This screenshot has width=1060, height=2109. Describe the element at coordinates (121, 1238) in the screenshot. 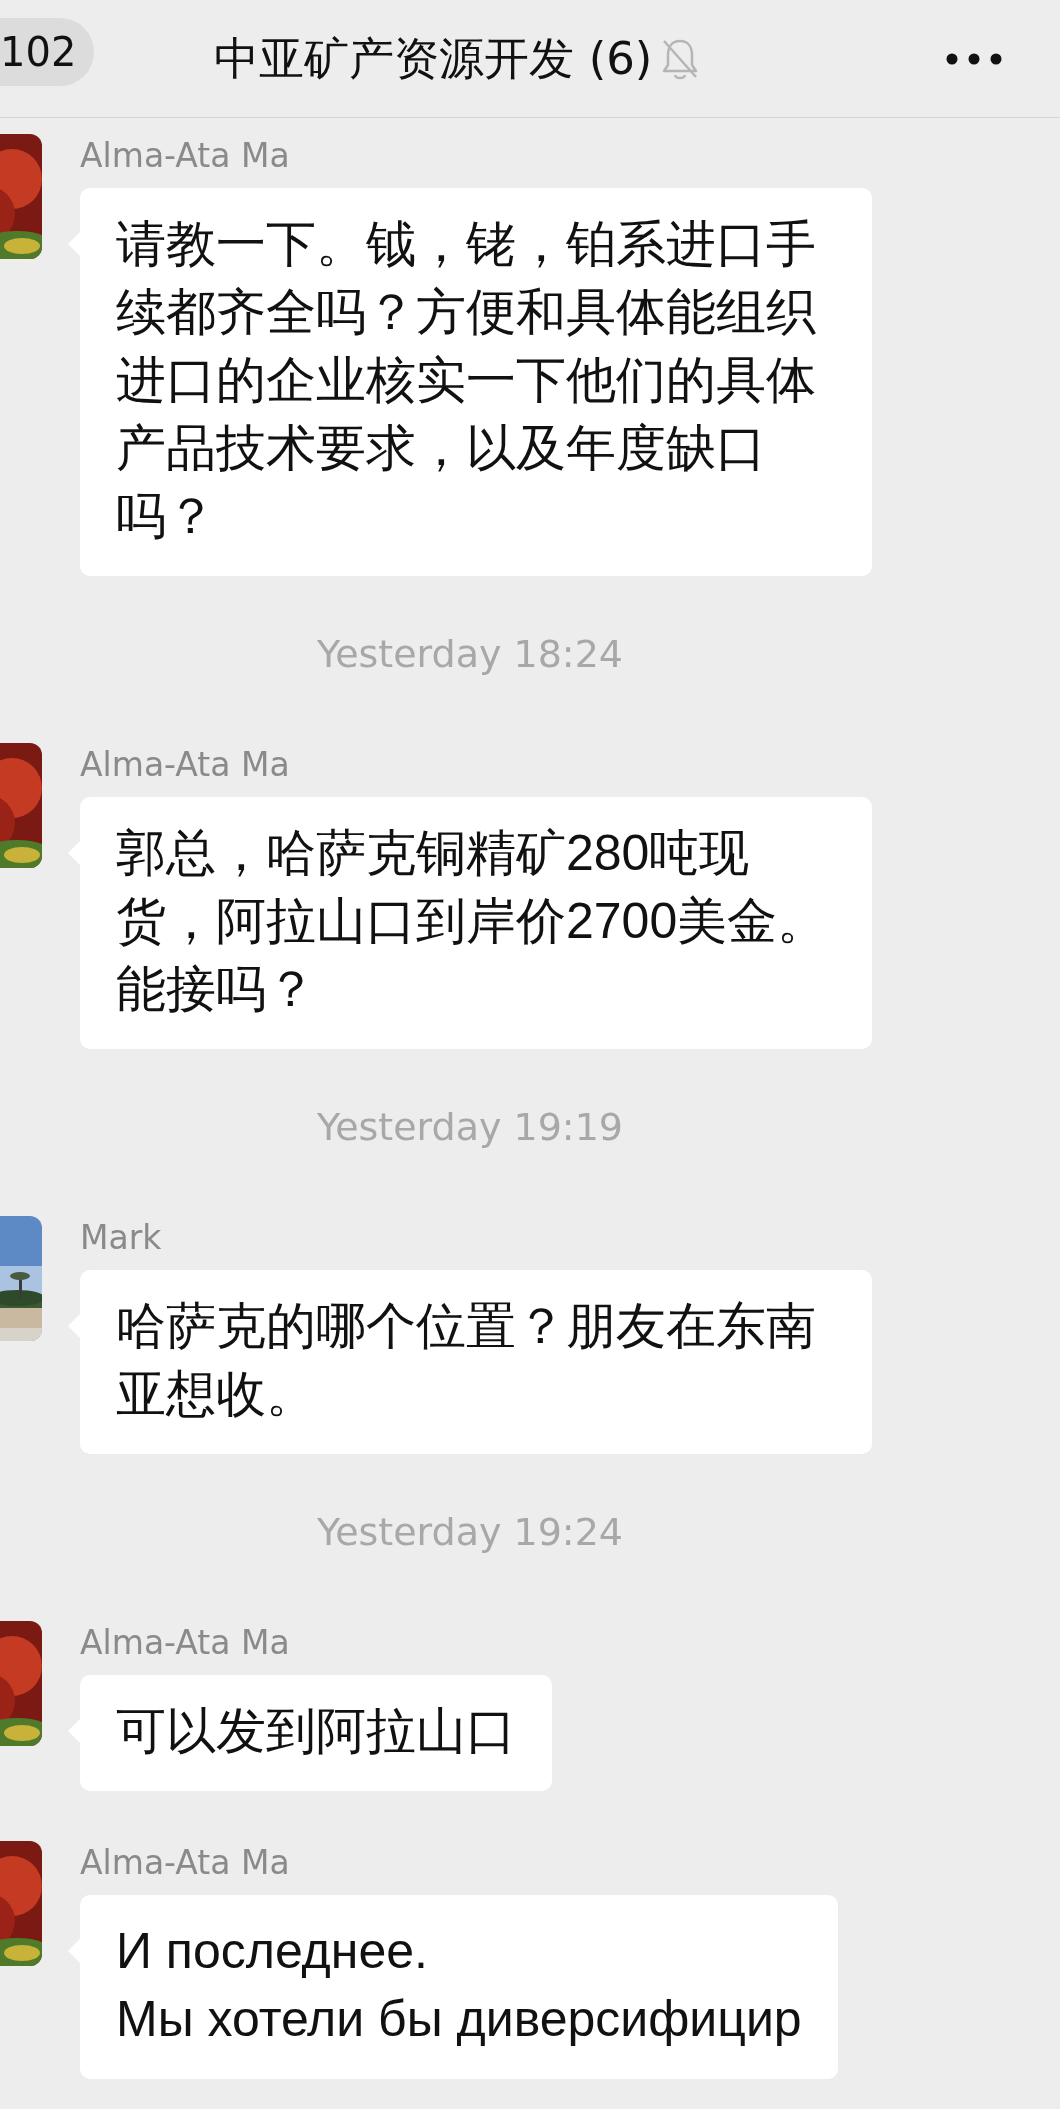

I see `sender-name: Mark` at that location.